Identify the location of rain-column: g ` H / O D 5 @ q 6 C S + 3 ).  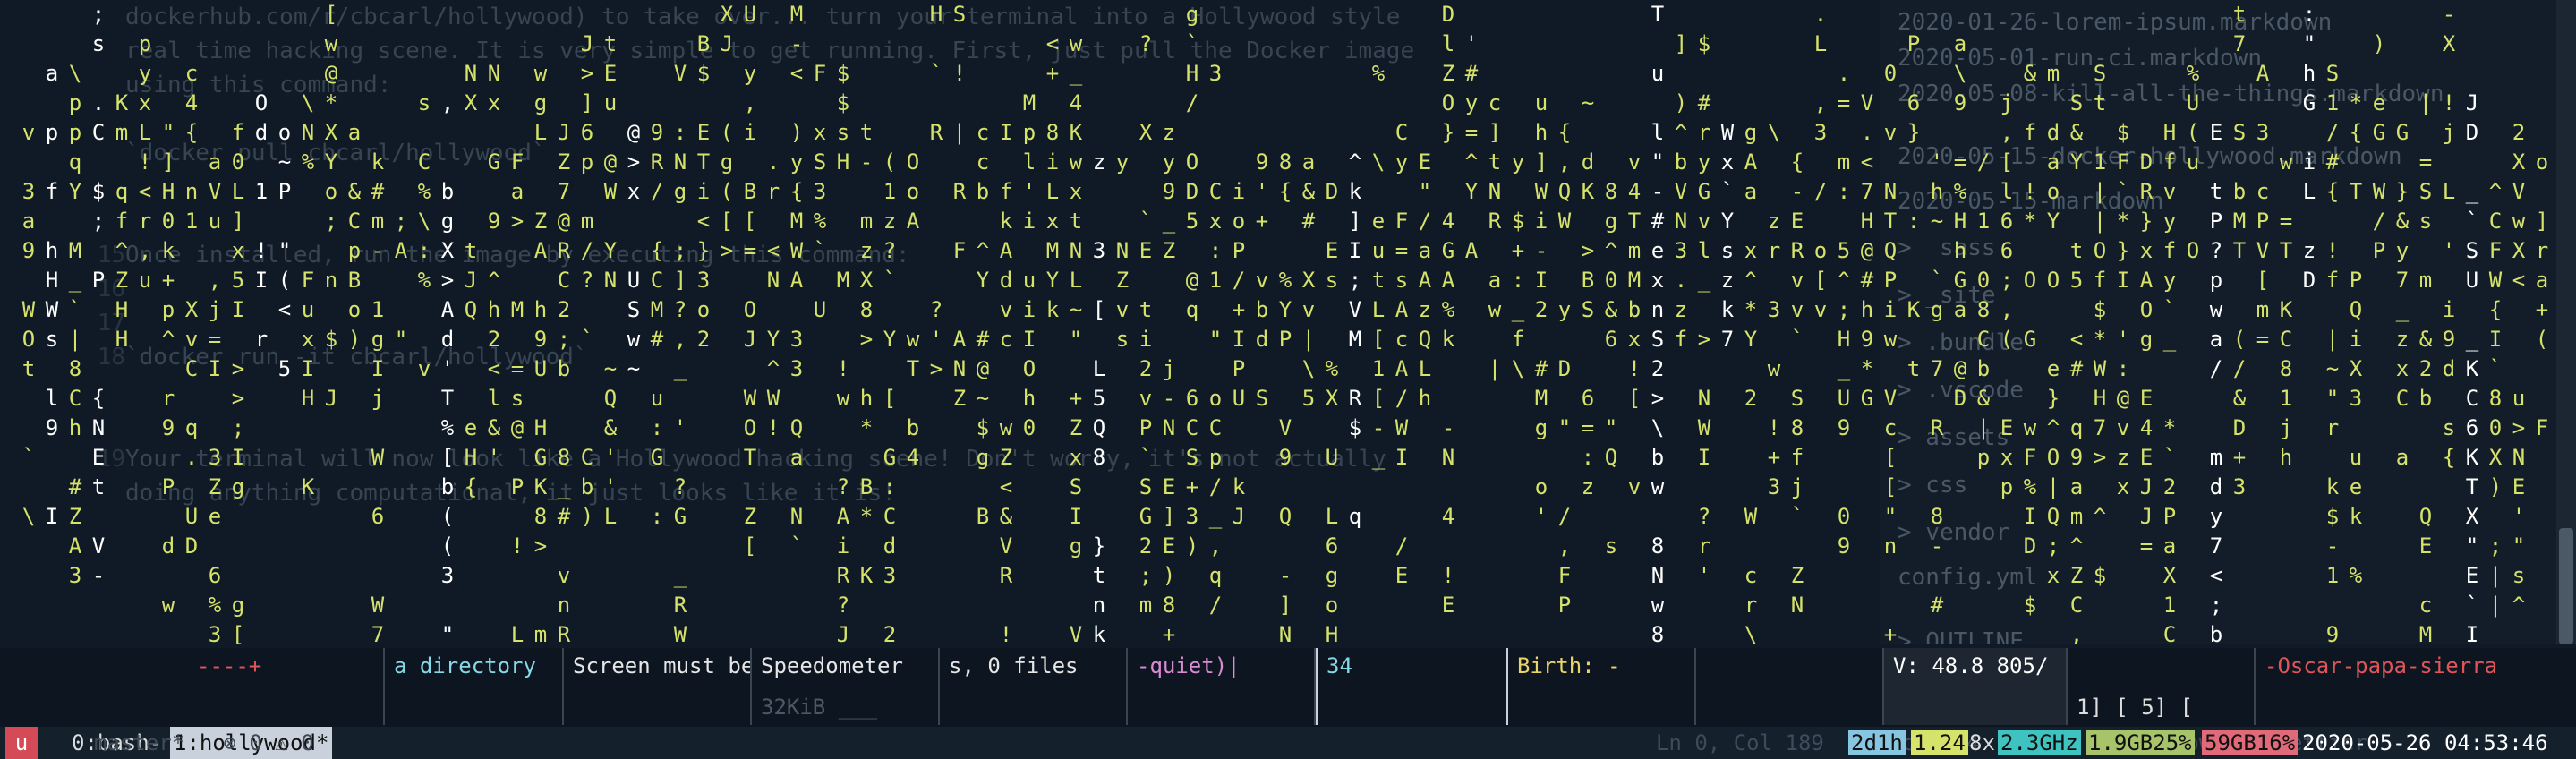
(1192, 280).